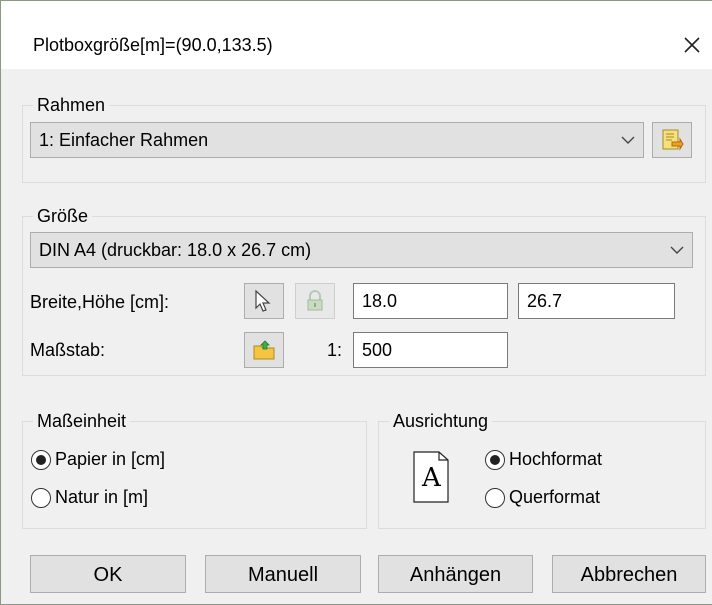 This screenshot has height=605, width=712. I want to click on frame-legend: Rahmen, so click(71, 105).